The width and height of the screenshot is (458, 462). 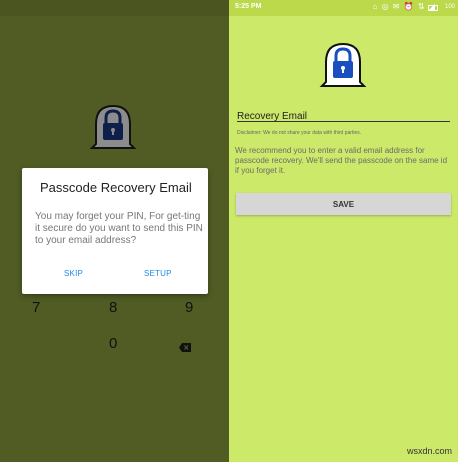 I want to click on recovery-email-input, so click(x=343, y=116).